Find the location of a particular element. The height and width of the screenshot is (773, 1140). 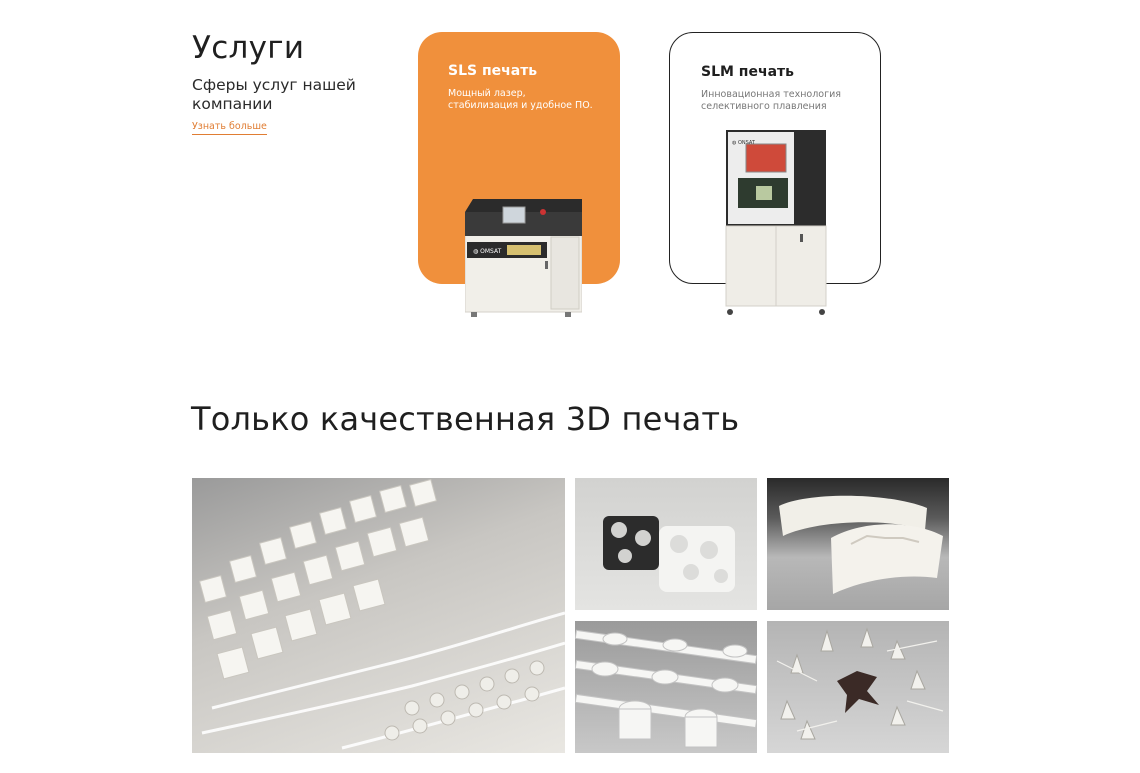

slm-printer-image: ◍ ONSAT is located at coordinates (775, 223).